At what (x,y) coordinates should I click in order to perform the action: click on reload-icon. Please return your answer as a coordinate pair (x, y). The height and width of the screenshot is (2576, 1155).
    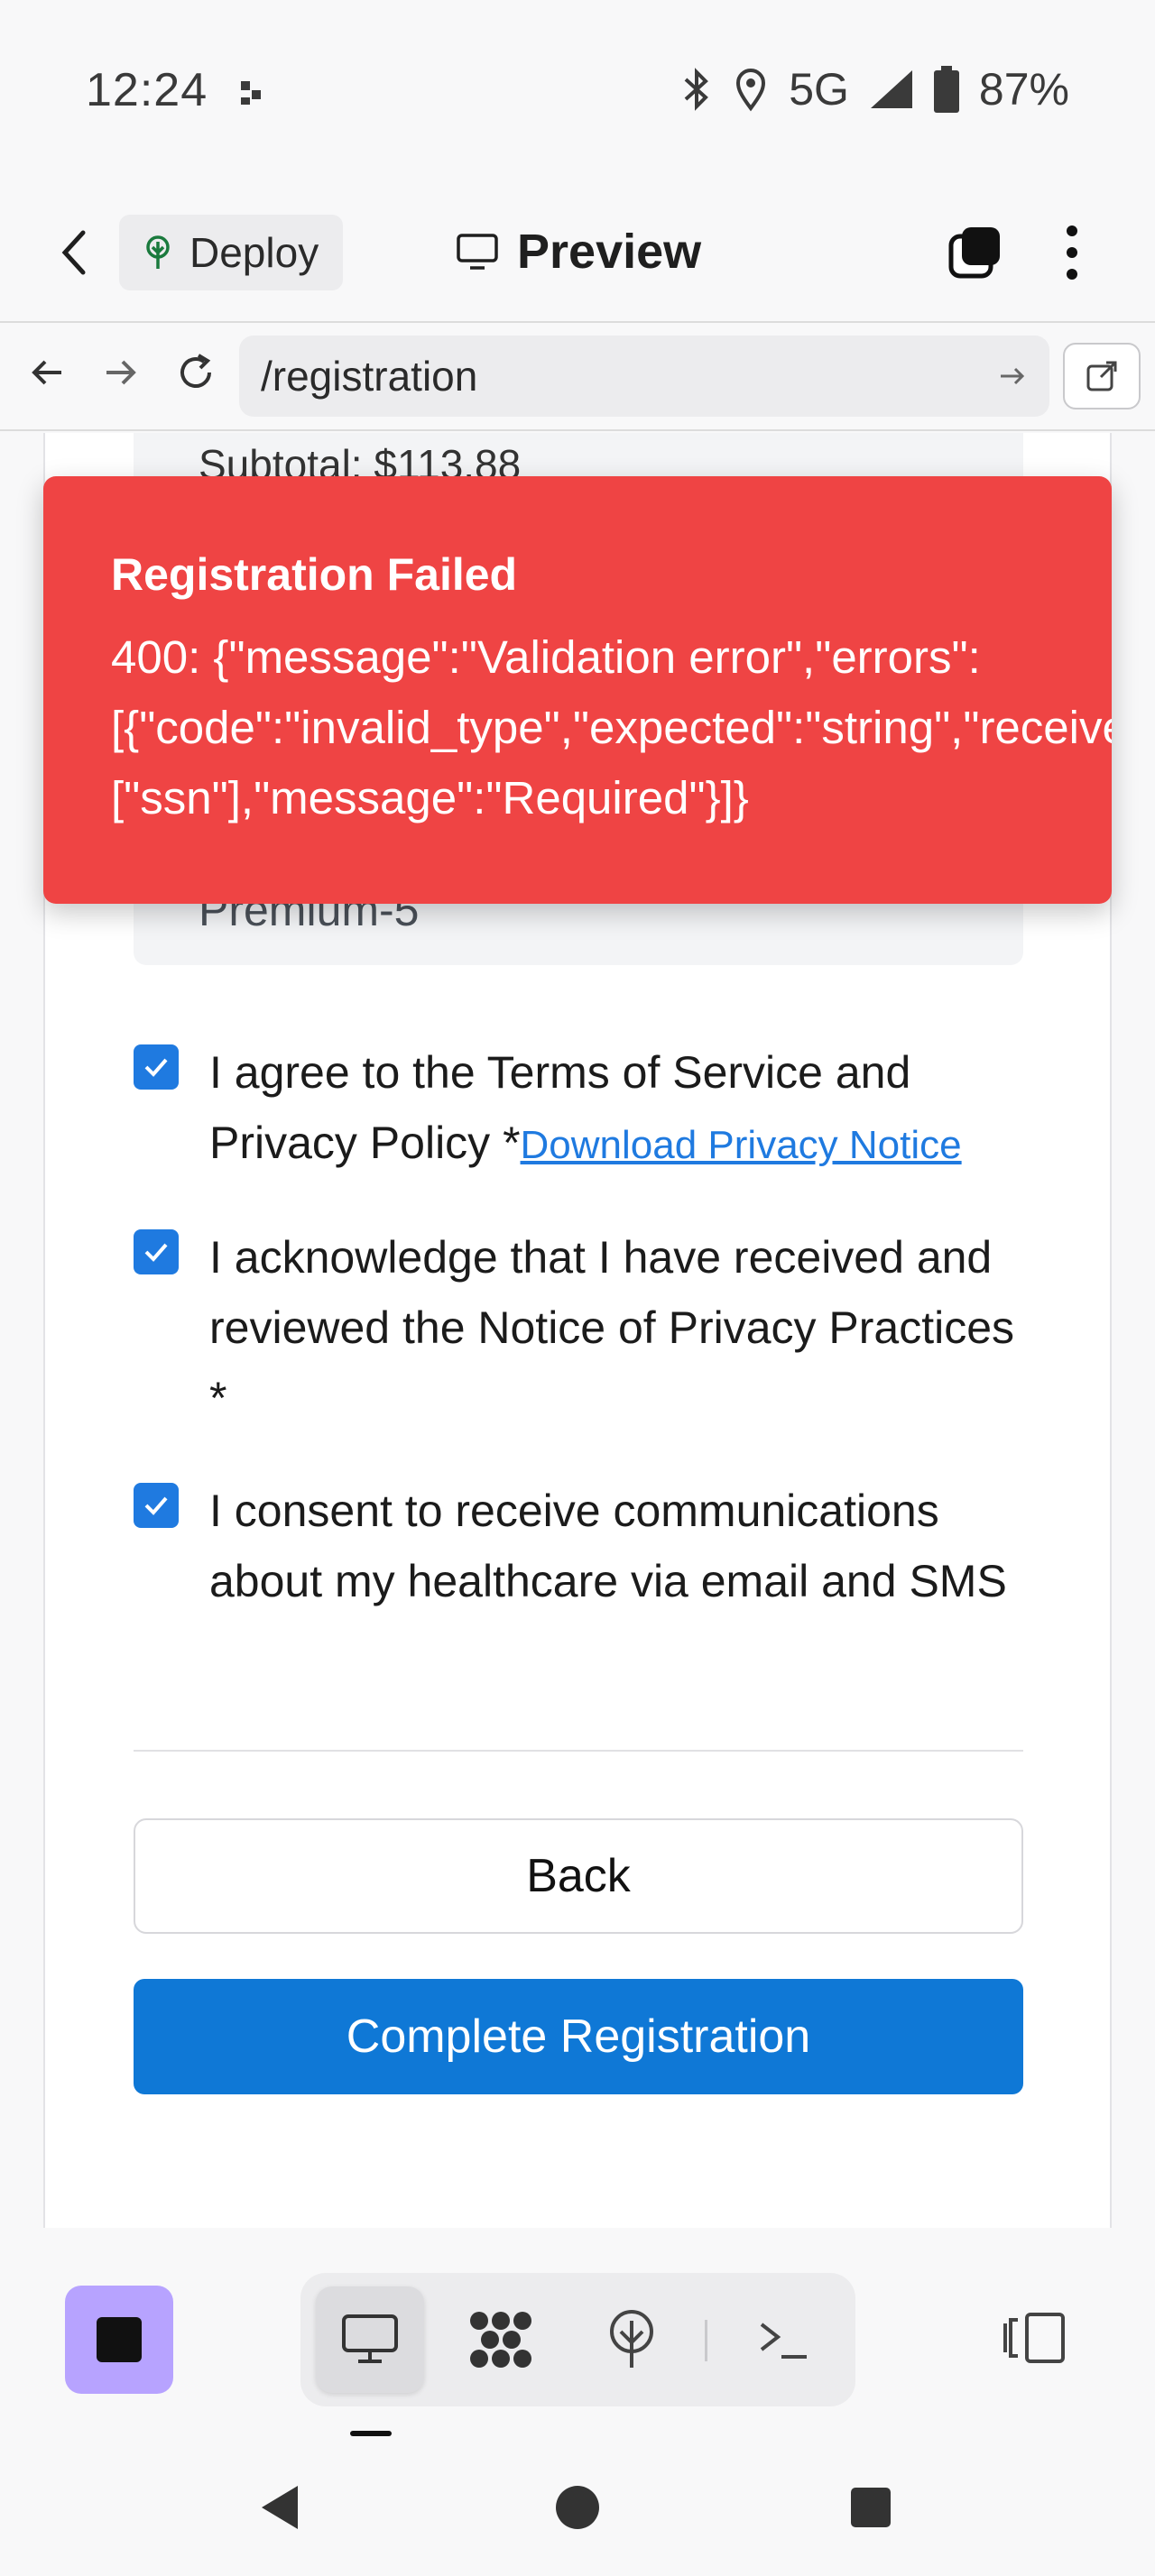
    Looking at the image, I should click on (195, 372).